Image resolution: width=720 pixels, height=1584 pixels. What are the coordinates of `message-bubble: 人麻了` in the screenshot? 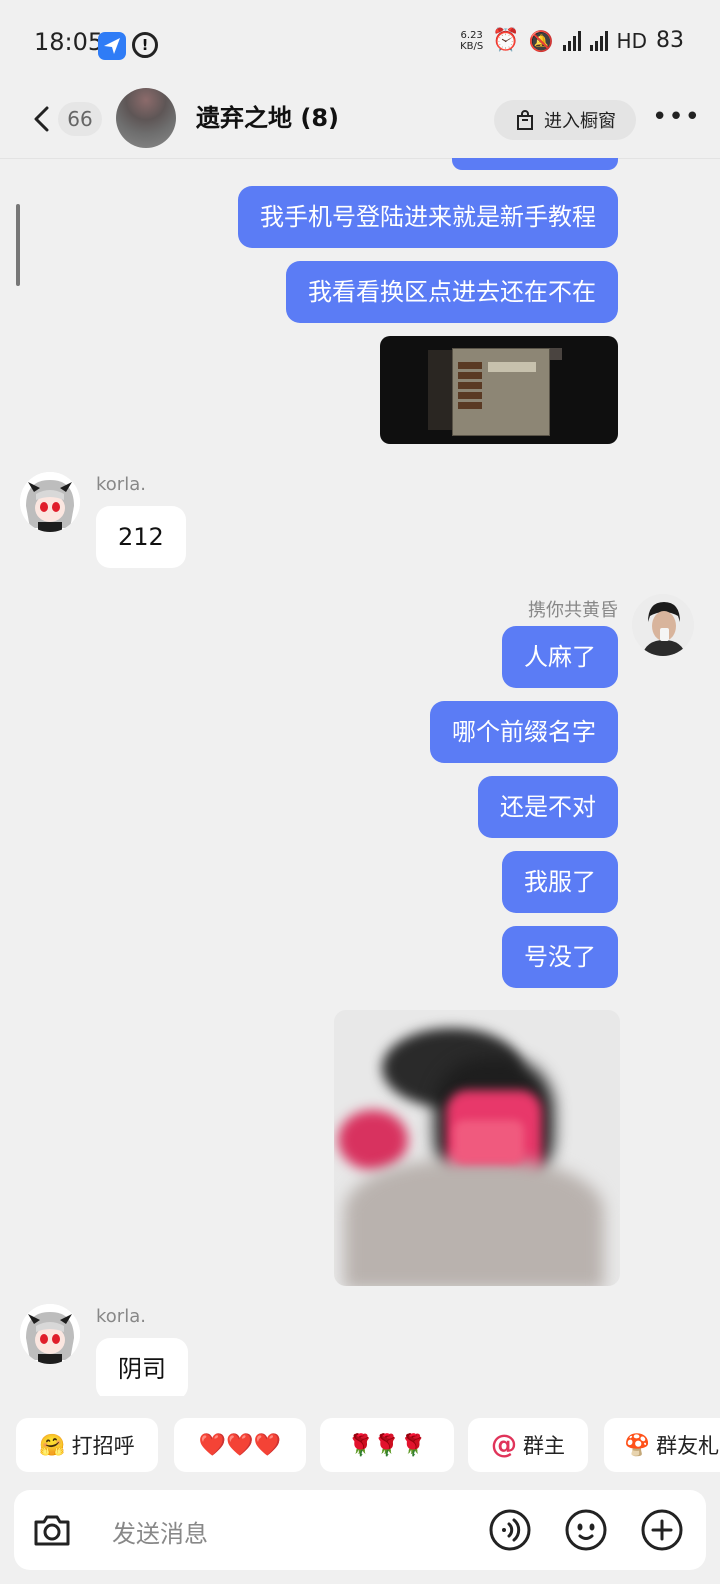 It's located at (560, 657).